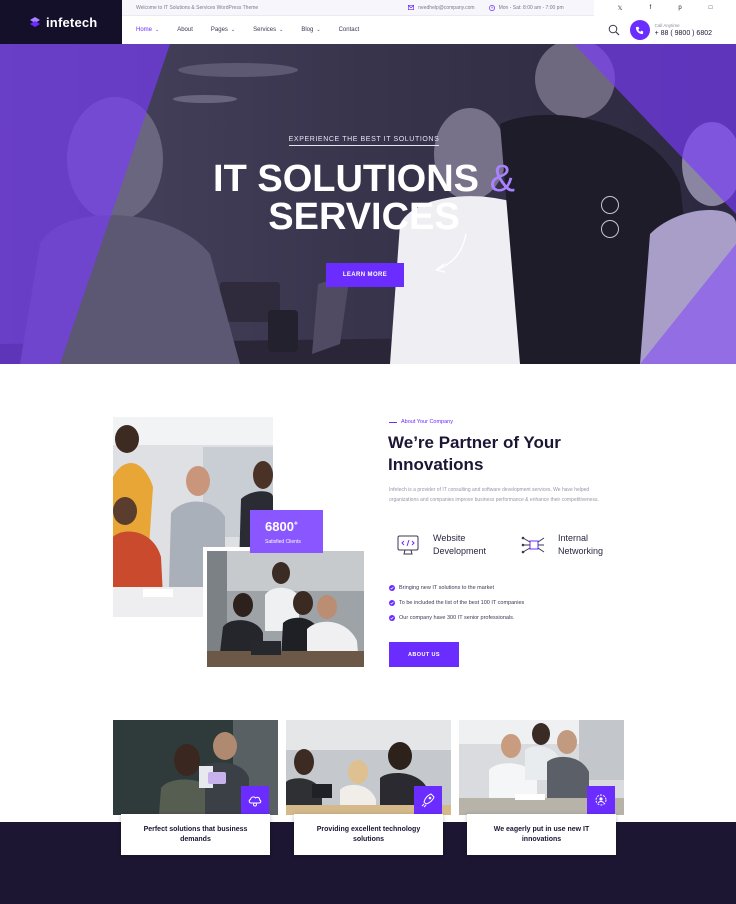 The width and height of the screenshot is (736, 904). What do you see at coordinates (393, 422) in the screenshot?
I see `eyebrow-line` at bounding box center [393, 422].